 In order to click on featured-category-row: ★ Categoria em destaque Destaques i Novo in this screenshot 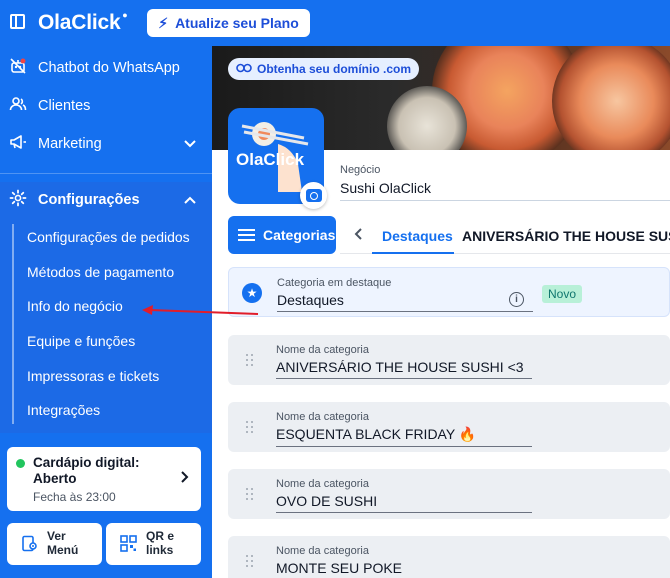, I will do `click(449, 292)`.